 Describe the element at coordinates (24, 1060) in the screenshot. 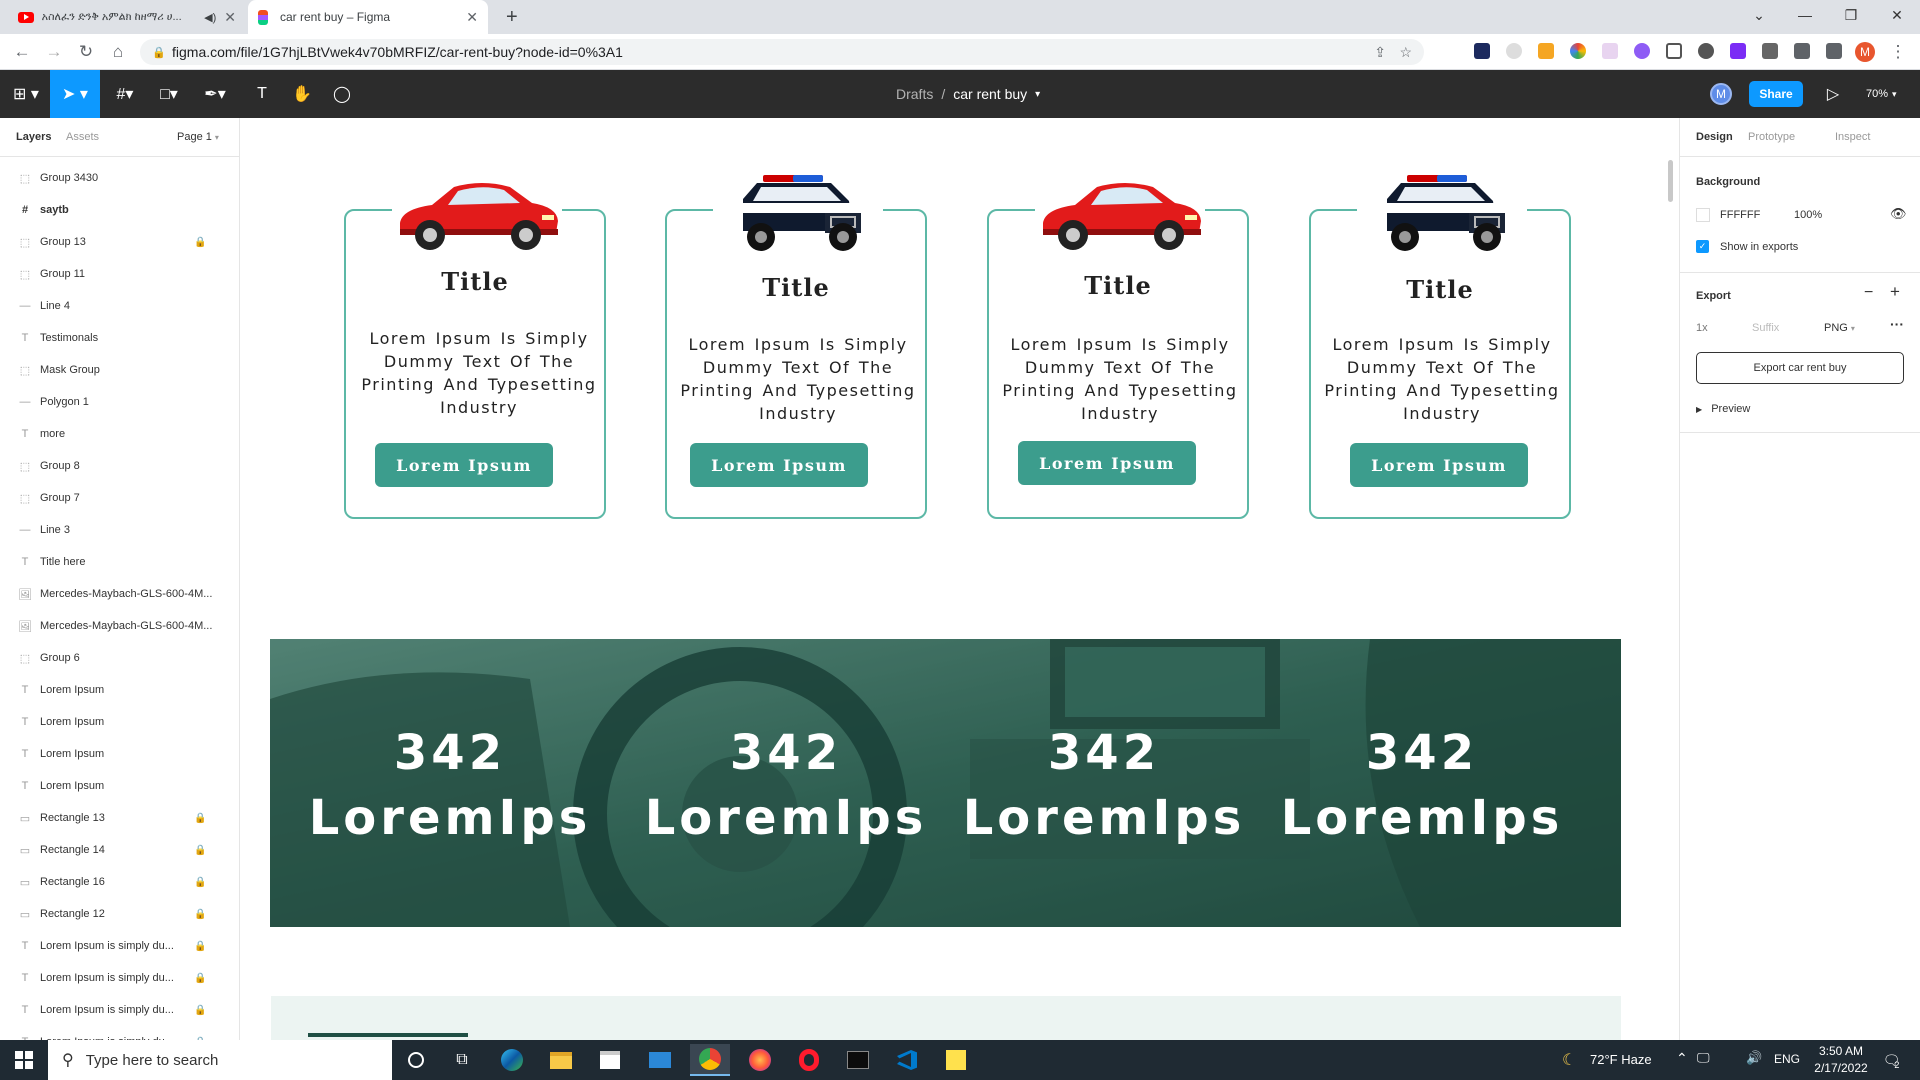

I see `windows-start-icon` at that location.